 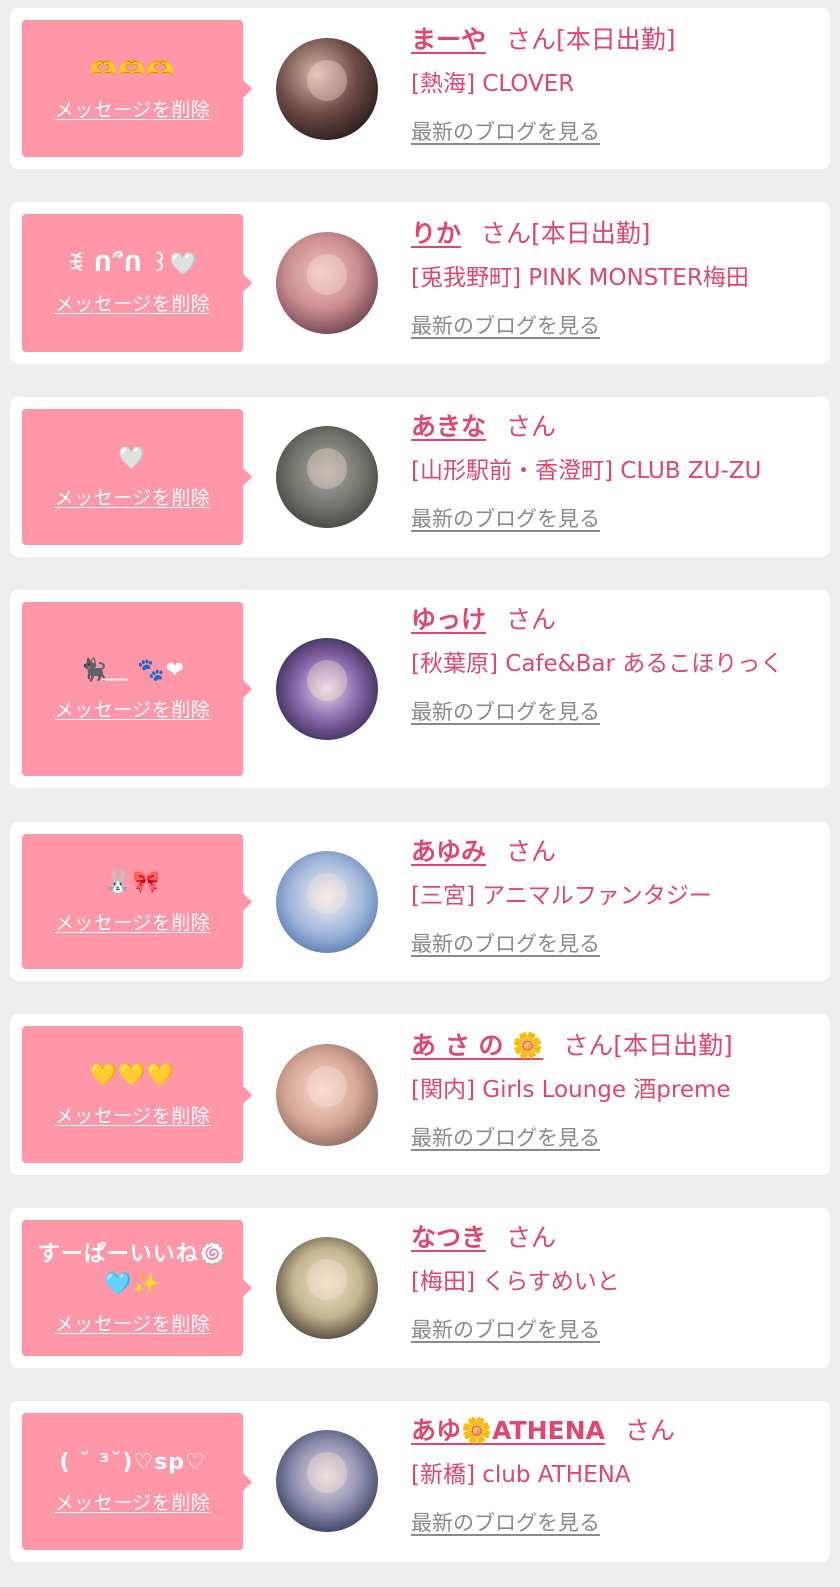 What do you see at coordinates (615, 1238) in the screenshot?
I see `name-row: なつき さん` at bounding box center [615, 1238].